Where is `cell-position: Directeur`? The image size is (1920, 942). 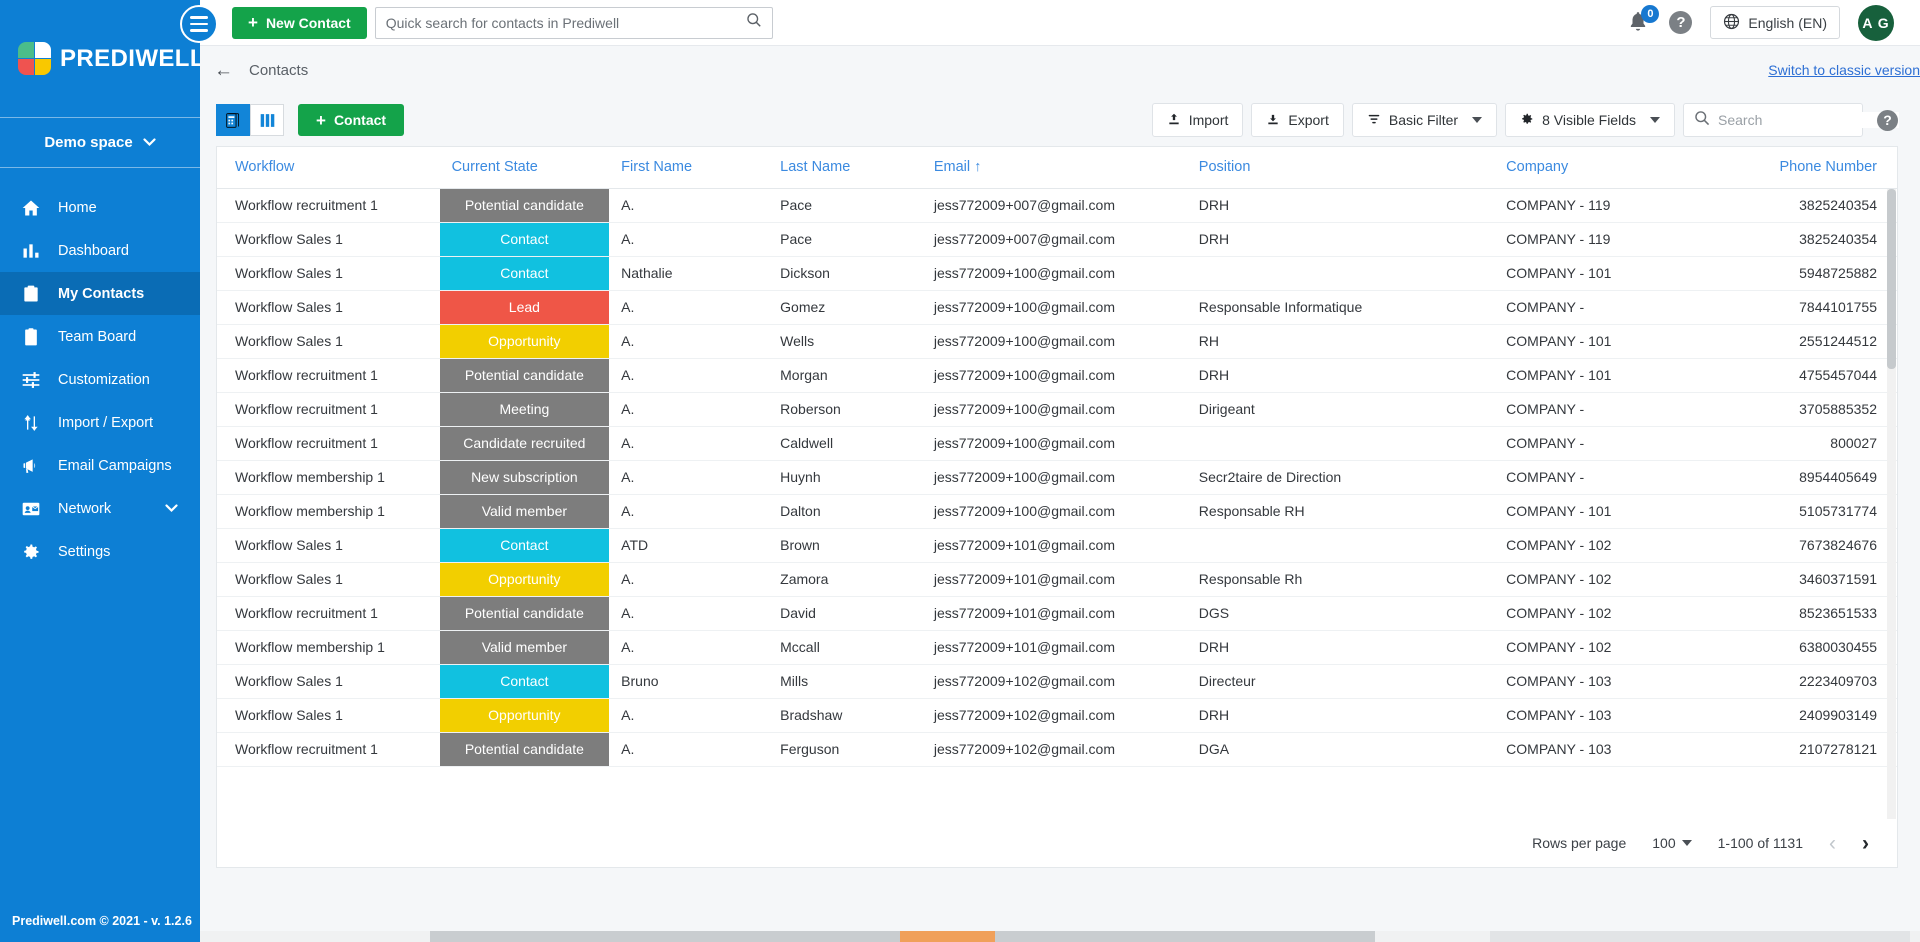
cell-position: Directeur is located at coordinates (1340, 681).